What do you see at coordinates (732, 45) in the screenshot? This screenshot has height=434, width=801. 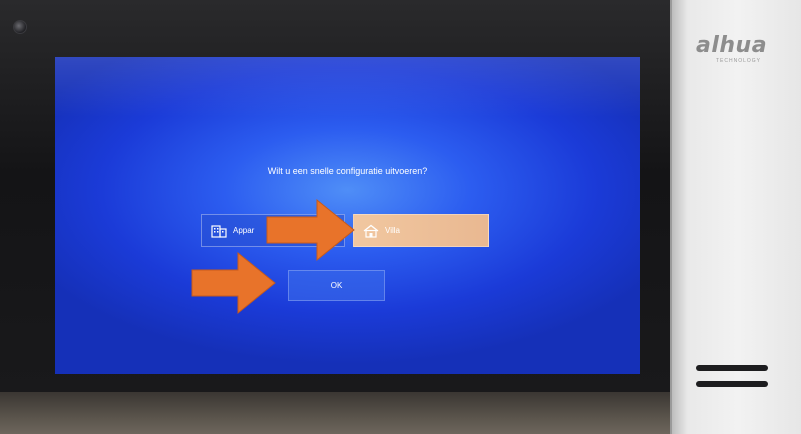 I see `brand-logo: alhua` at bounding box center [732, 45].